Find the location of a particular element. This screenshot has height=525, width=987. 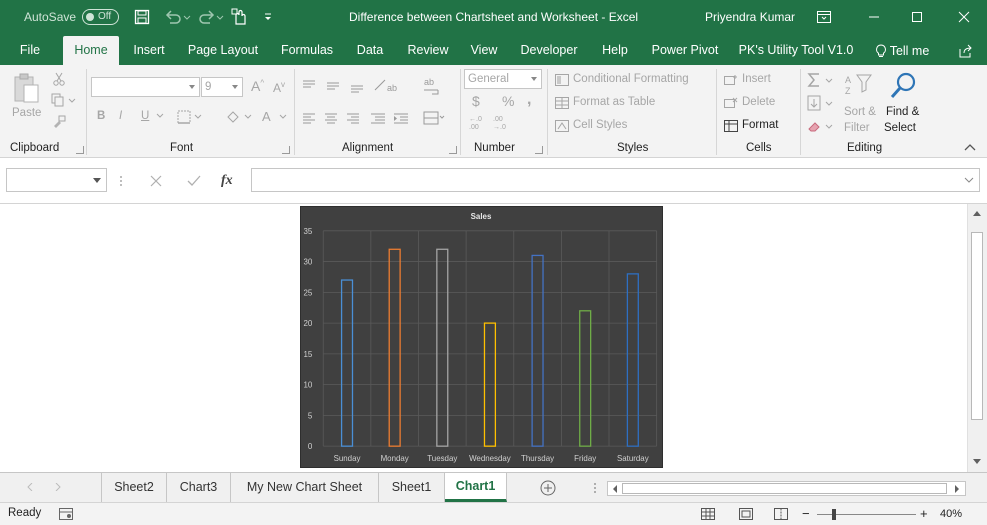

horizontal-scrollbar is located at coordinates (786, 488).